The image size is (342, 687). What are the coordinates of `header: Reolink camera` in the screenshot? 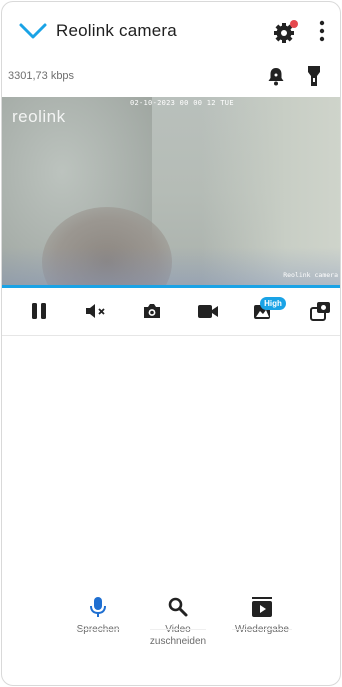 It's located at (171, 30).